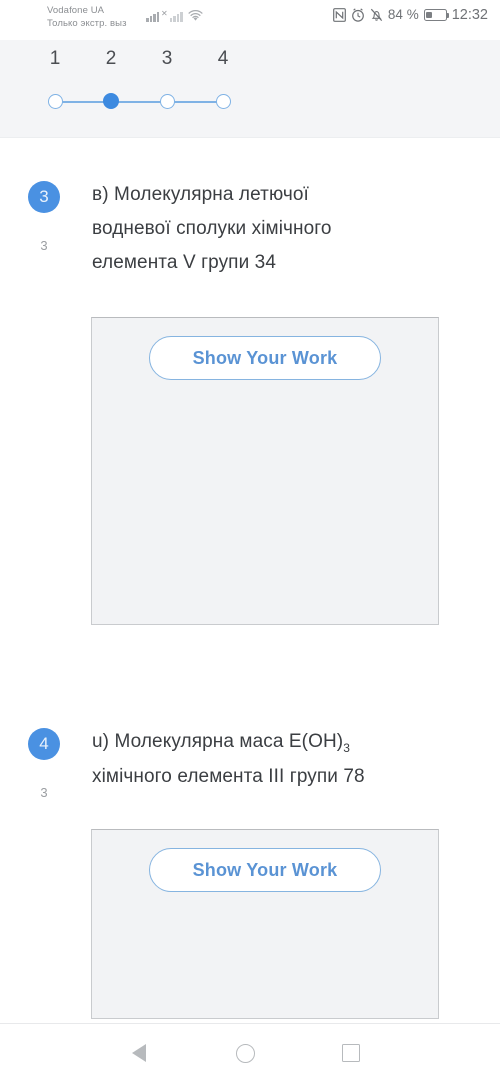 The image size is (500, 1083). What do you see at coordinates (200, 194) in the screenshot?
I see `question-text-line: в) Молекулярна летючої` at bounding box center [200, 194].